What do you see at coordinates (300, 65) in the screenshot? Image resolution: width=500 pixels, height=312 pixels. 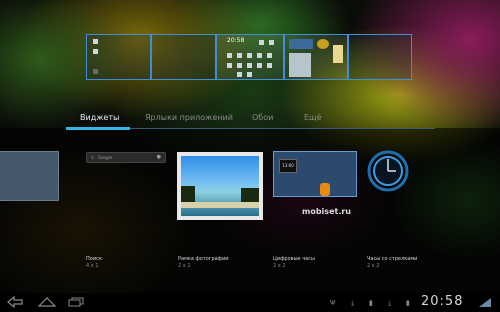 I see `gallery-widget-thumb` at bounding box center [300, 65].